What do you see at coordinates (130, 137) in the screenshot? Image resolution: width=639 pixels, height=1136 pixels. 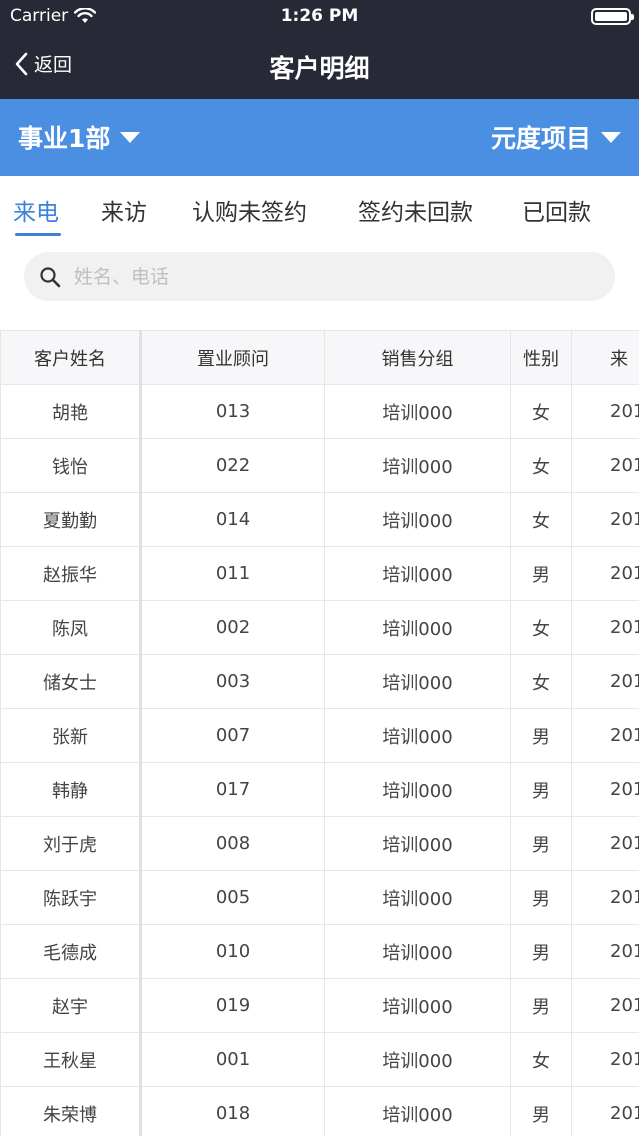 I see `dropdown-arrow-icon` at bounding box center [130, 137].